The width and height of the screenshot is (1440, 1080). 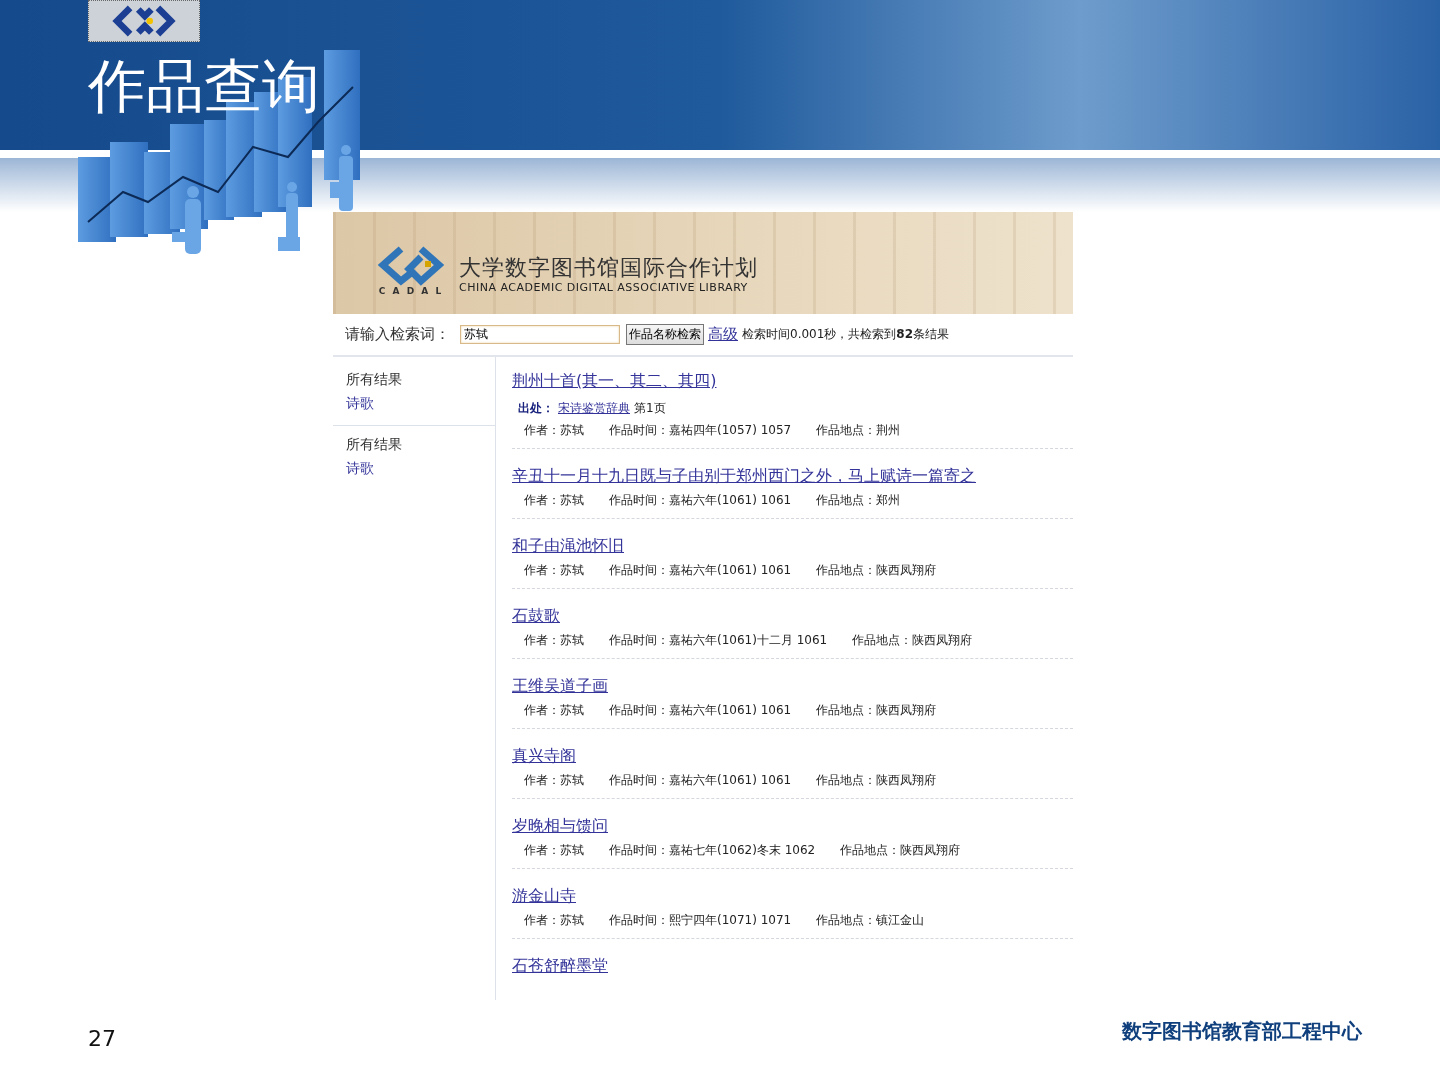 I want to click on result-title-link: 真兴寺阁, so click(x=544, y=756).